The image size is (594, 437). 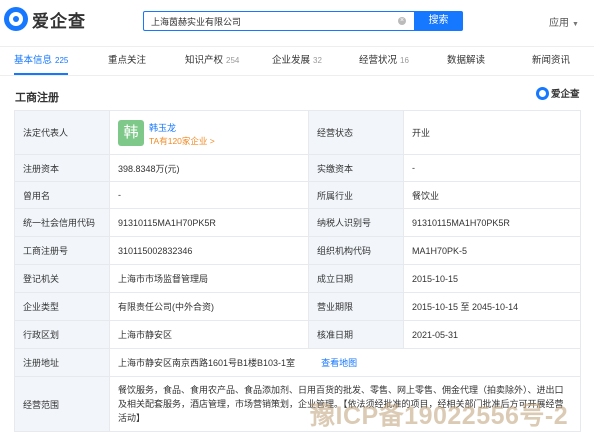 What do you see at coordinates (62, 404) in the screenshot?
I see `scope-label: 经营范围` at bounding box center [62, 404].